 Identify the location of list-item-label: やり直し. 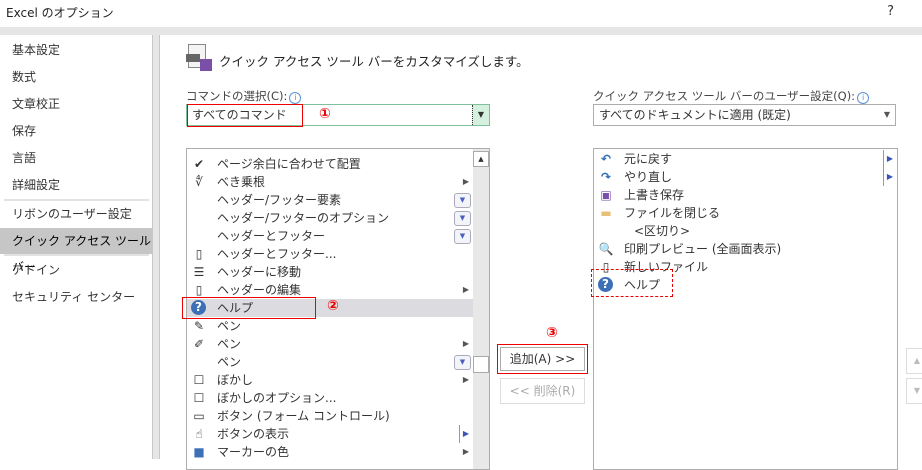
(648, 177).